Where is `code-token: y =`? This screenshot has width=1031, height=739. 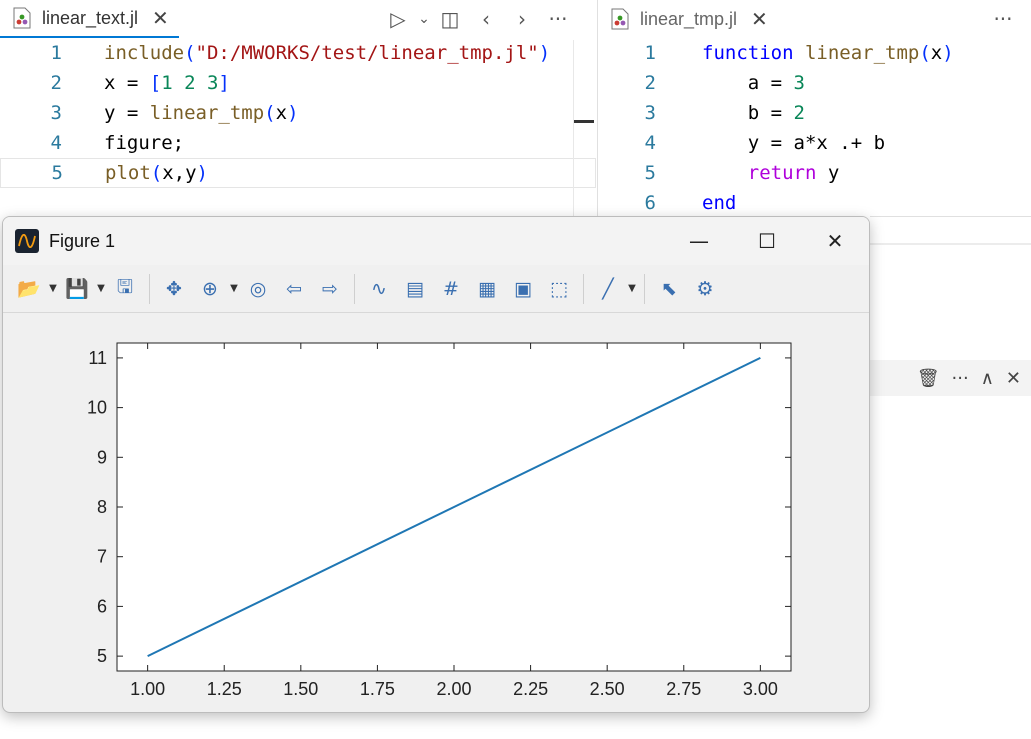
code-token: y = is located at coordinates (127, 113).